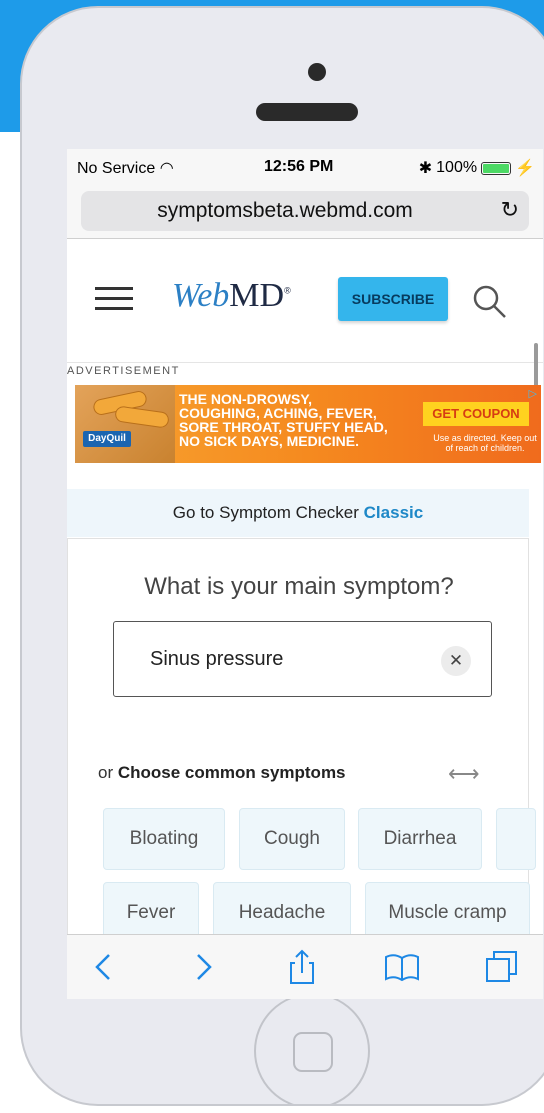  What do you see at coordinates (516, 839) in the screenshot?
I see `symptom-chip-partial` at bounding box center [516, 839].